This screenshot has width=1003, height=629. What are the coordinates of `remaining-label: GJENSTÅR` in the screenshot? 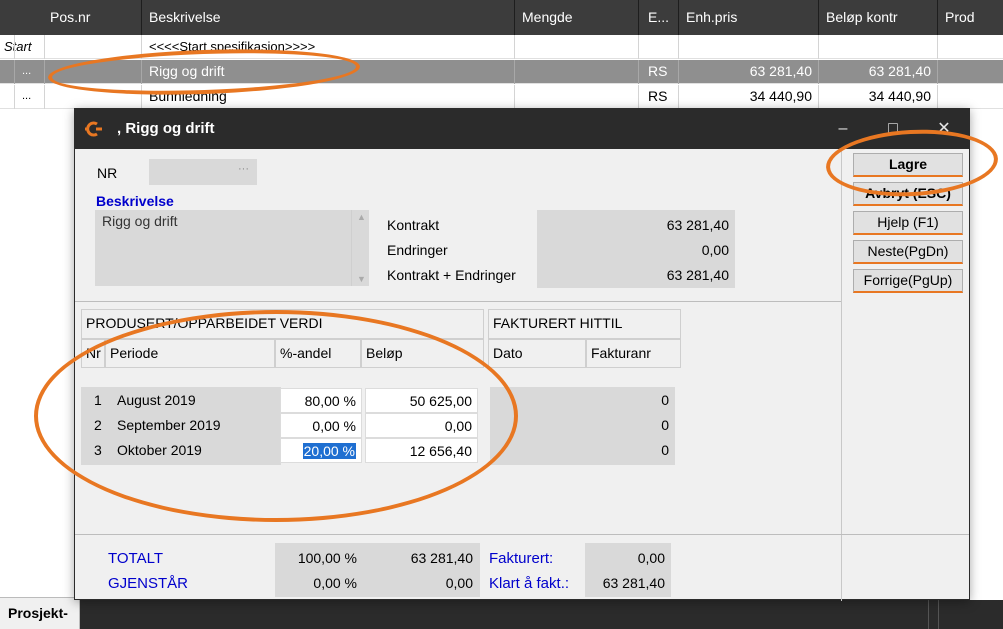 It's located at (148, 583).